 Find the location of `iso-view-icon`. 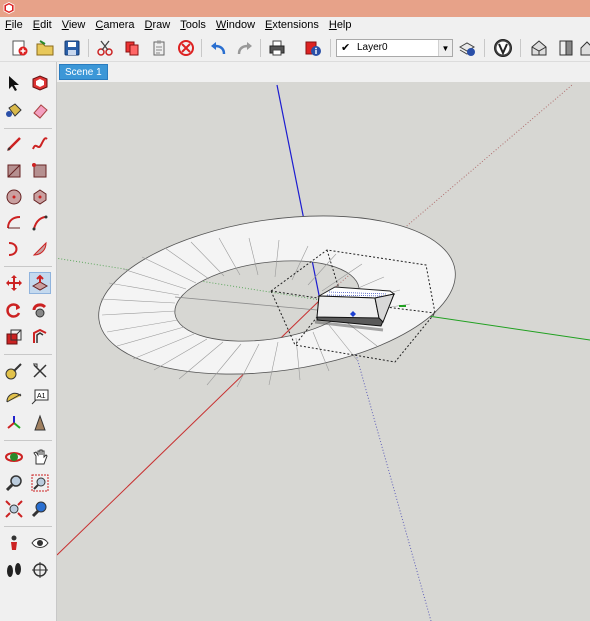

iso-view-icon is located at coordinates (539, 48).